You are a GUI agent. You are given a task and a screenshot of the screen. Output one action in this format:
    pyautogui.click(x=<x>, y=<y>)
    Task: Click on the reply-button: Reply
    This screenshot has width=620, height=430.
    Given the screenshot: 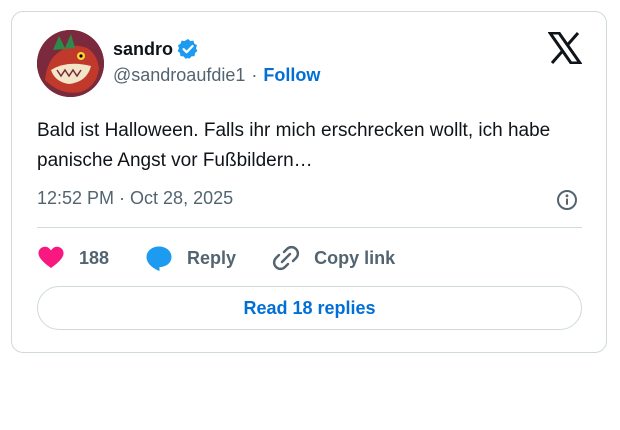 What is the action you would take?
    pyautogui.click(x=190, y=258)
    